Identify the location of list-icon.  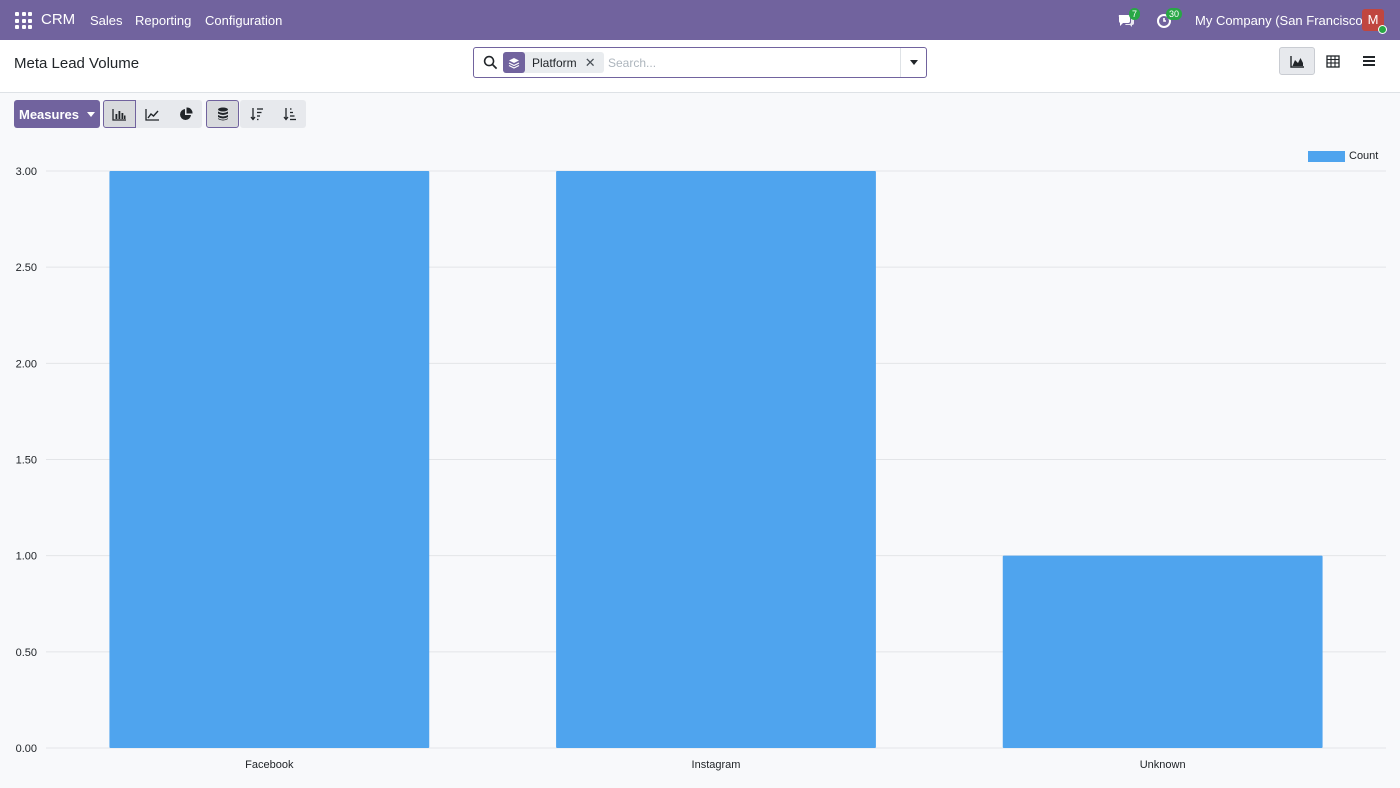
(1369, 61).